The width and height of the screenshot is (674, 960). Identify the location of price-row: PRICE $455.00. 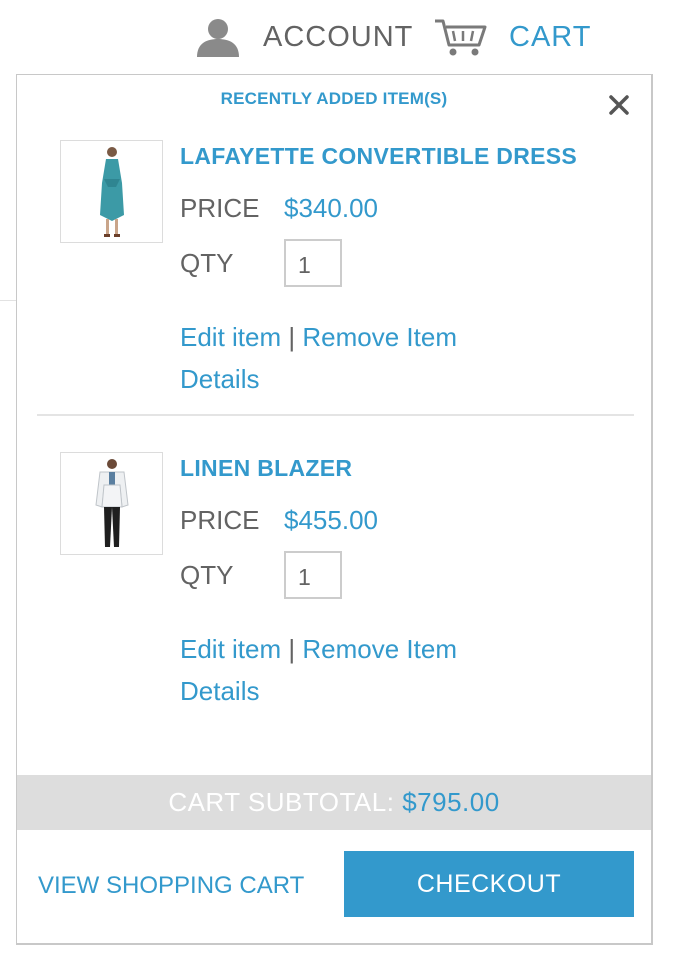
(279, 520).